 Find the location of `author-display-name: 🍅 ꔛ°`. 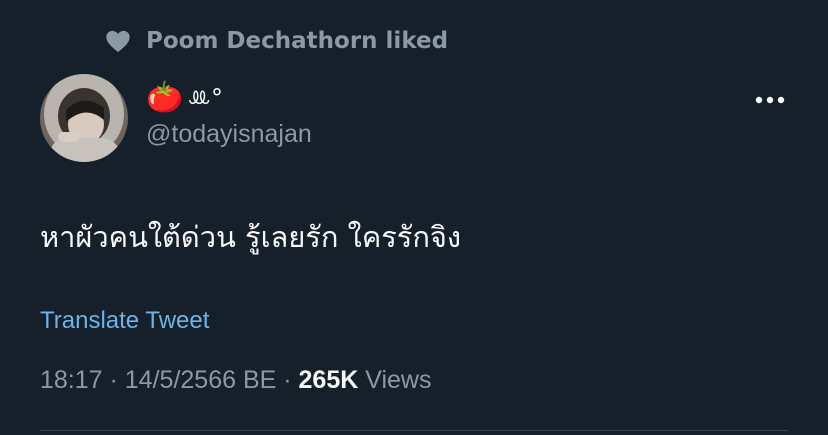

author-display-name: 🍅 ꔛ° is located at coordinates (184, 98).